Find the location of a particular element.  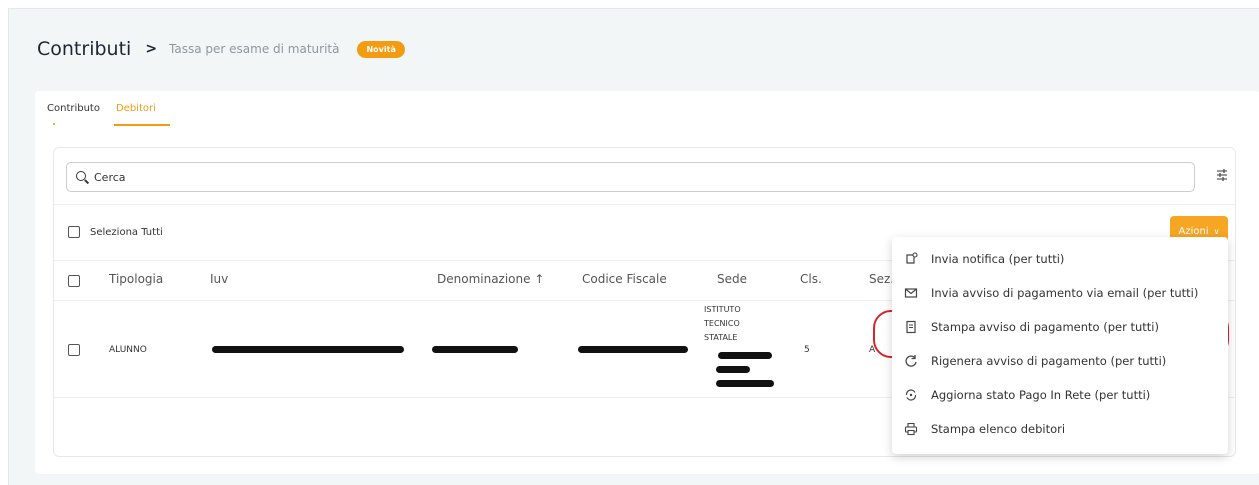

notification-bell-icon is located at coordinates (912, 258).